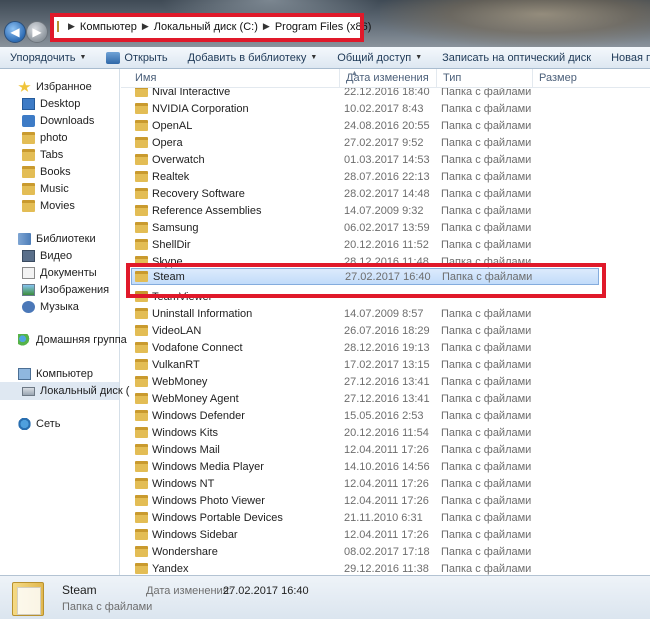 Image resolution: width=650 pixels, height=619 pixels. What do you see at coordinates (55, 374) in the screenshot?
I see `nav-computer: Компьютер` at bounding box center [55, 374].